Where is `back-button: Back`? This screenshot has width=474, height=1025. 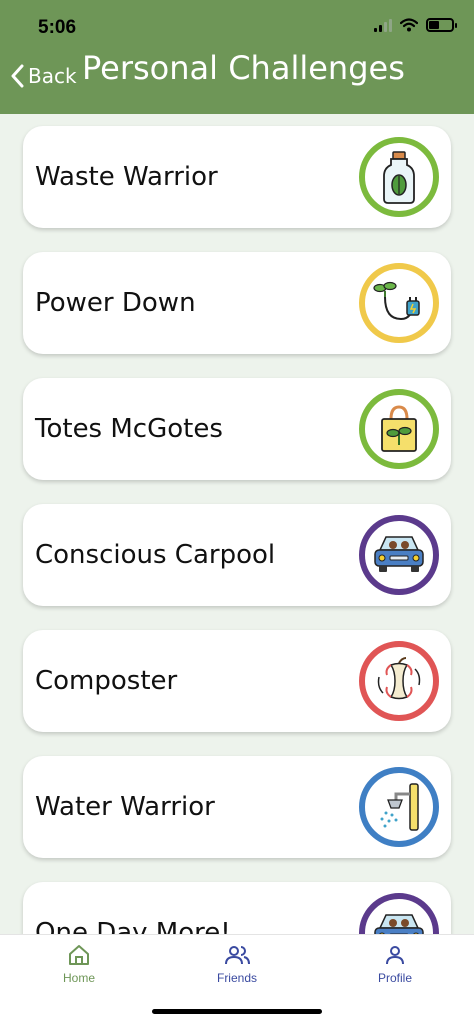
back-button: Back is located at coordinates (43, 76).